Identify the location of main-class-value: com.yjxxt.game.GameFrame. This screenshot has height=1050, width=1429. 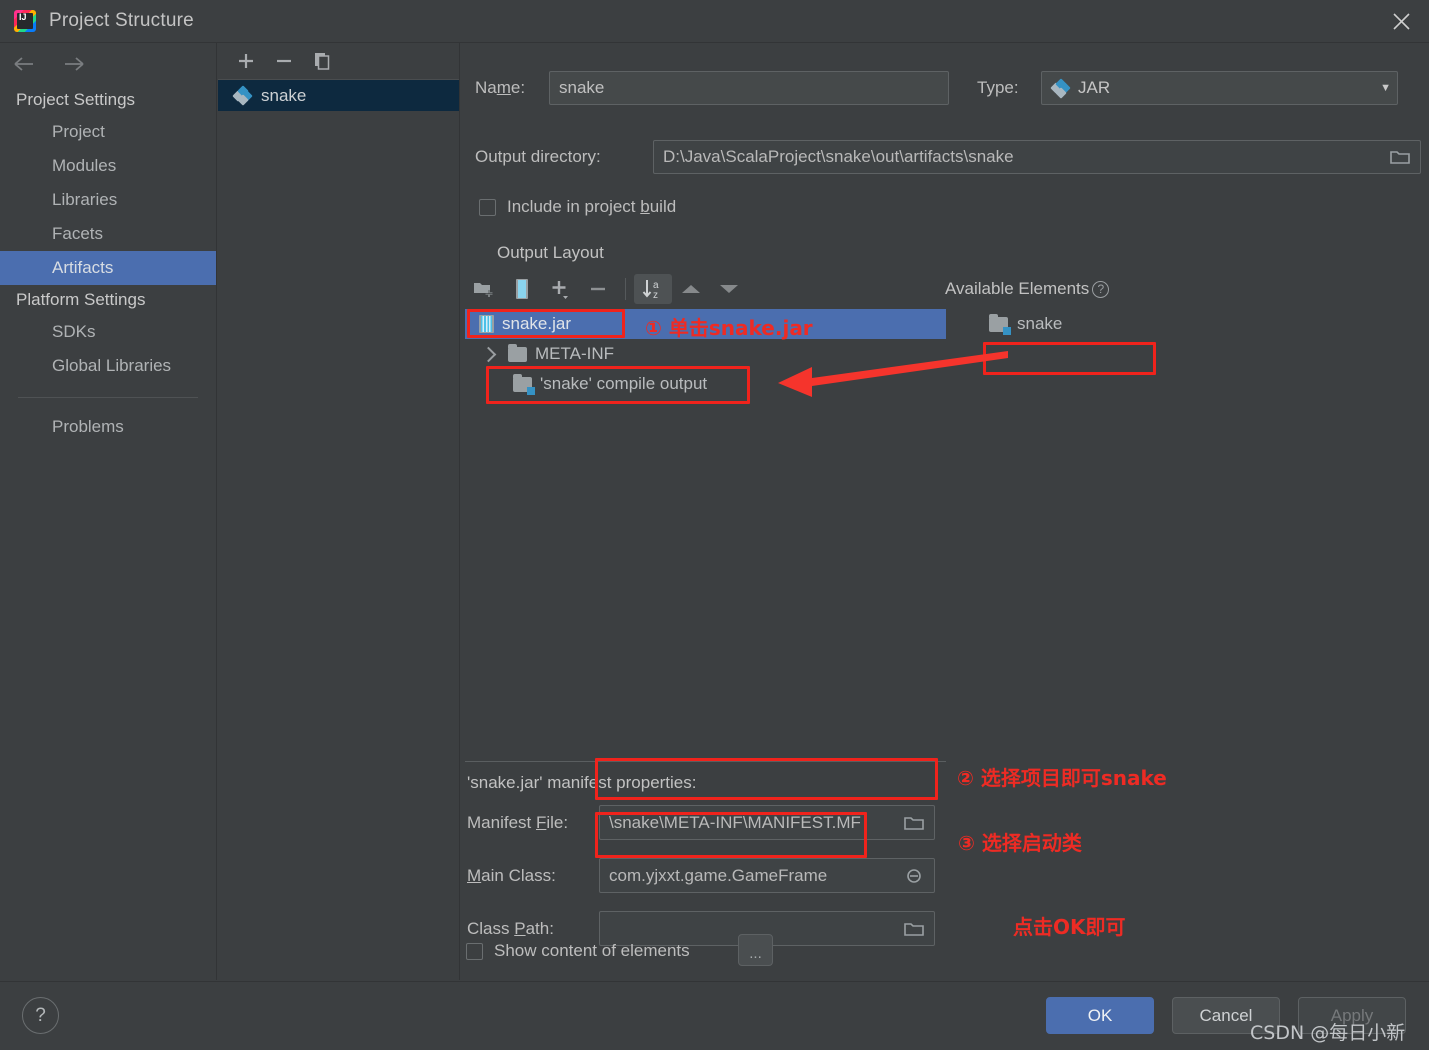
(718, 875).